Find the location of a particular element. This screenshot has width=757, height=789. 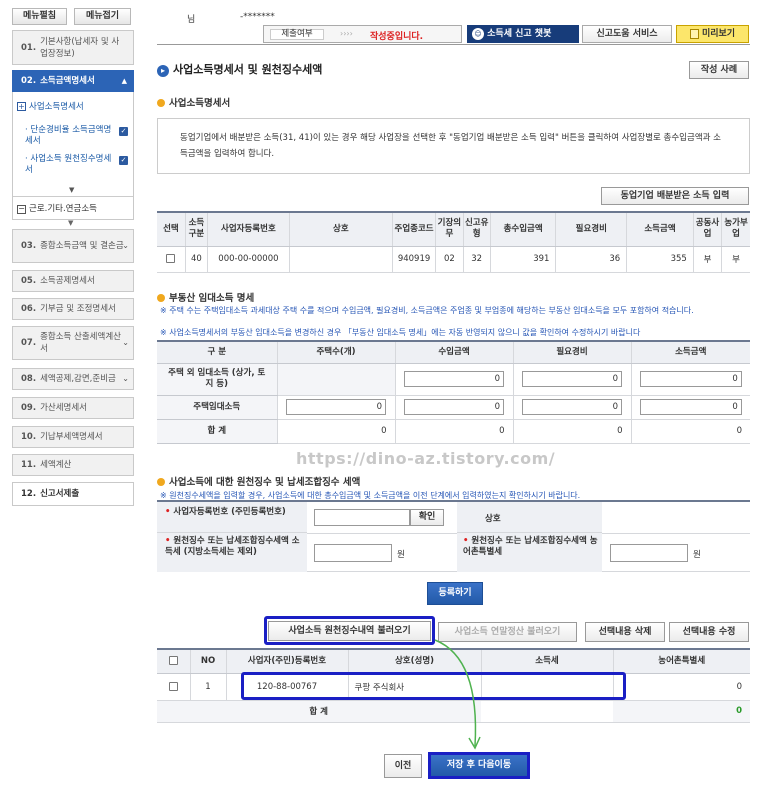

sidebar-item-donation: 06. 기부금 및 조정명세서 is located at coordinates (73, 309).